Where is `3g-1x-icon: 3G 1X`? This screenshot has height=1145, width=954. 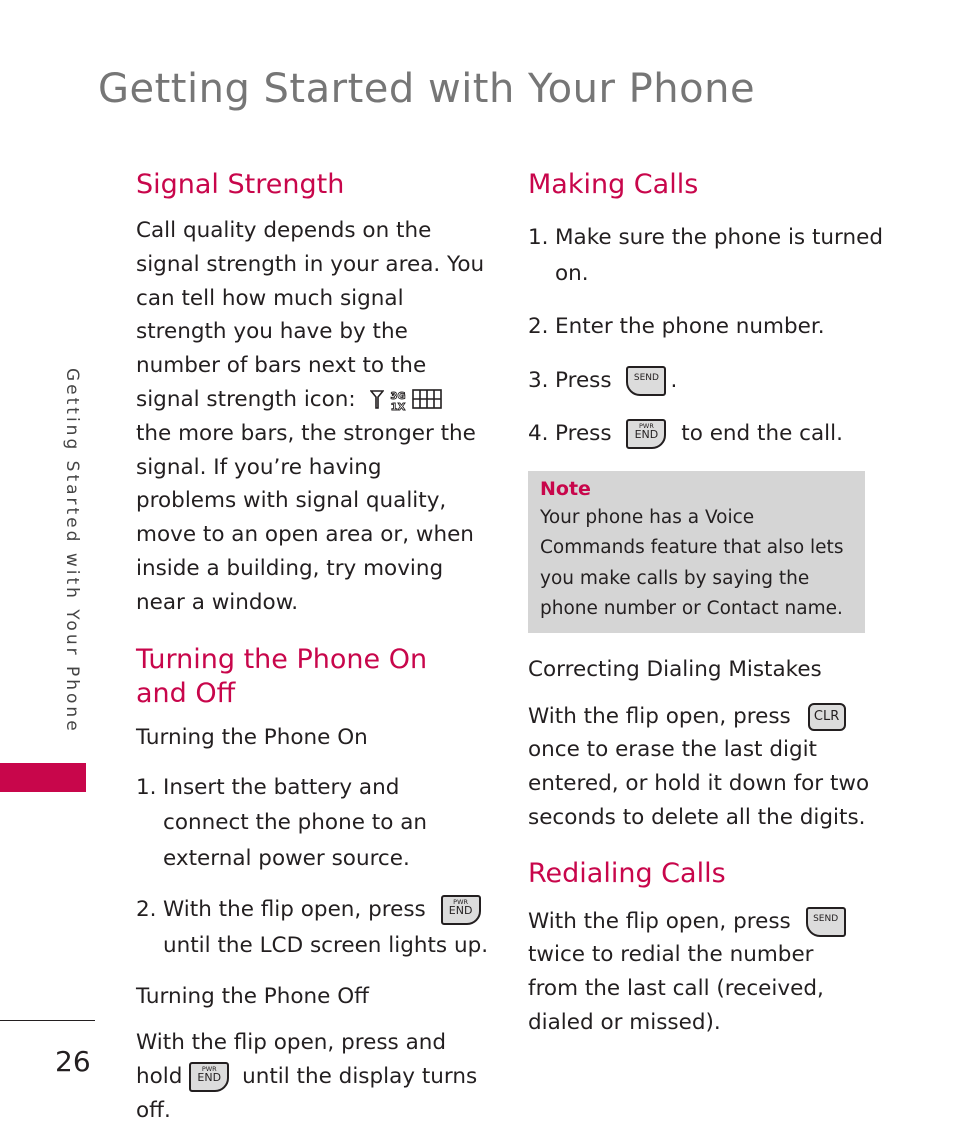 3g-1x-icon: 3G 1X is located at coordinates (398, 401).